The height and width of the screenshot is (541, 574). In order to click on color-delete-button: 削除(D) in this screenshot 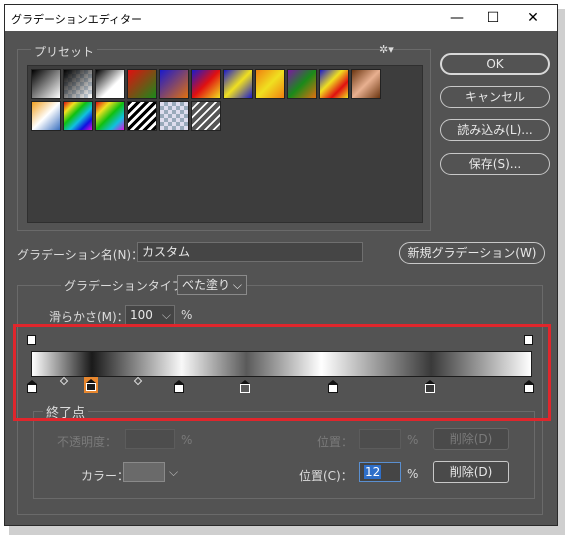, I will do `click(471, 472)`.